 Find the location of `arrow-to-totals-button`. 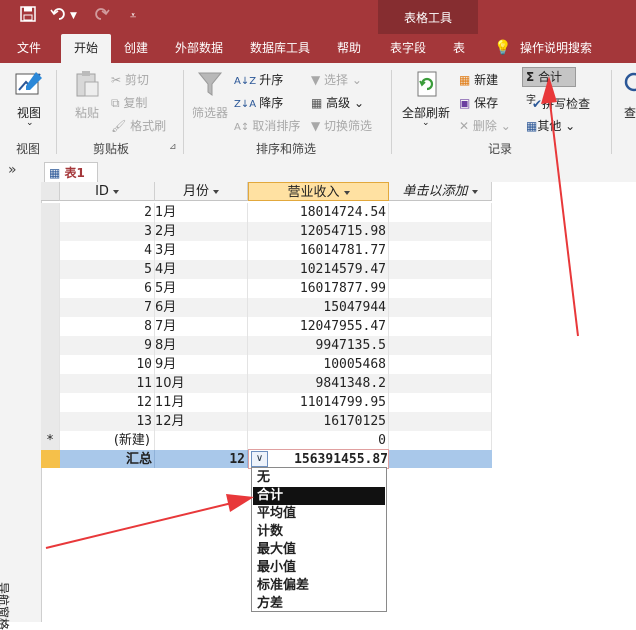

arrow-to-totals-button is located at coordinates (560, 206).